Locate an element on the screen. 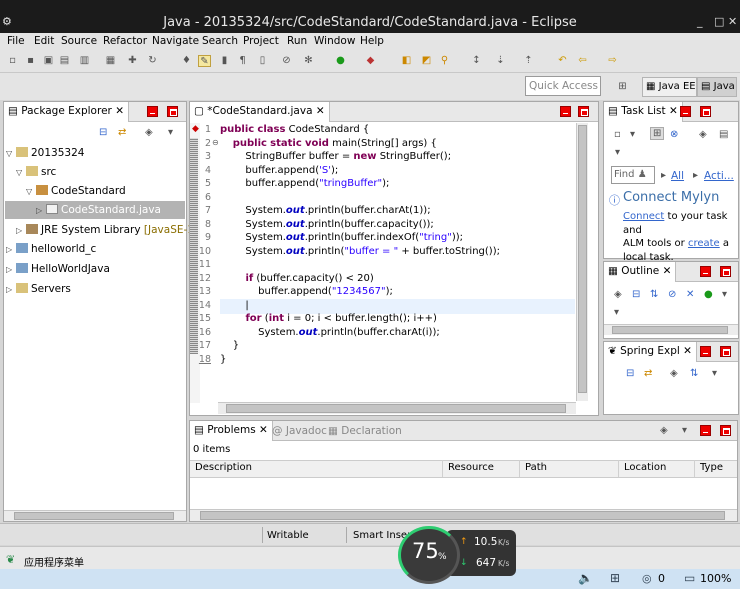 This screenshot has width=740, height=589. tree-item-jre: ▷ JRE System Library [JavaSE-1.7] is located at coordinates (112, 230).